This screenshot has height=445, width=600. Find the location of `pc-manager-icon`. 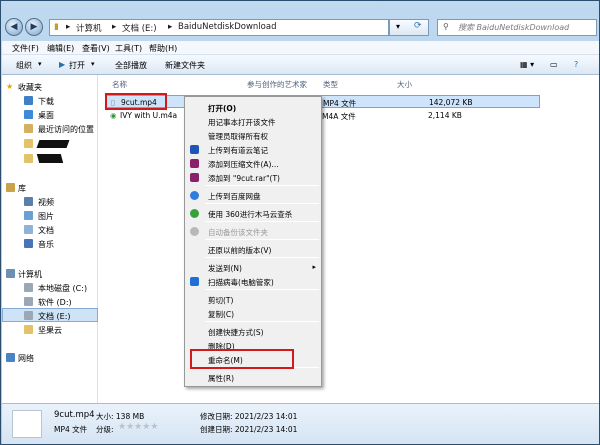

pc-manager-icon is located at coordinates (194, 281).